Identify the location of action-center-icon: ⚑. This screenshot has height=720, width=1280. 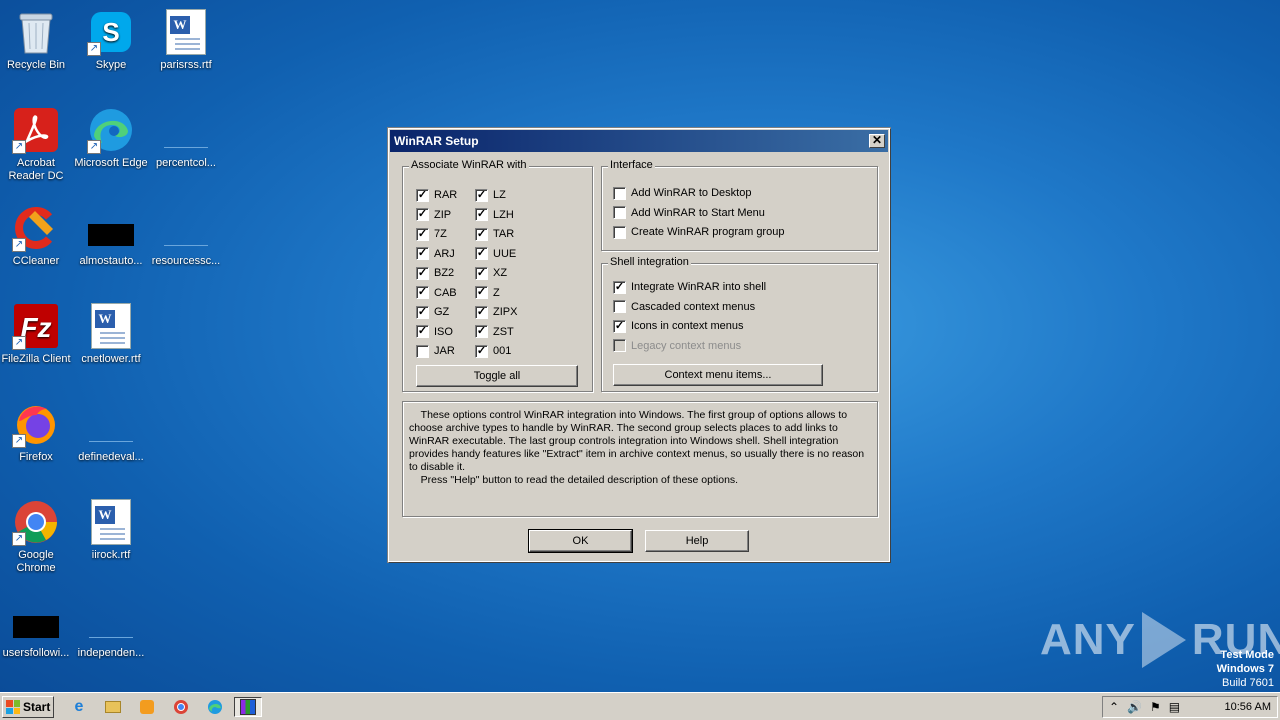
(1155, 707).